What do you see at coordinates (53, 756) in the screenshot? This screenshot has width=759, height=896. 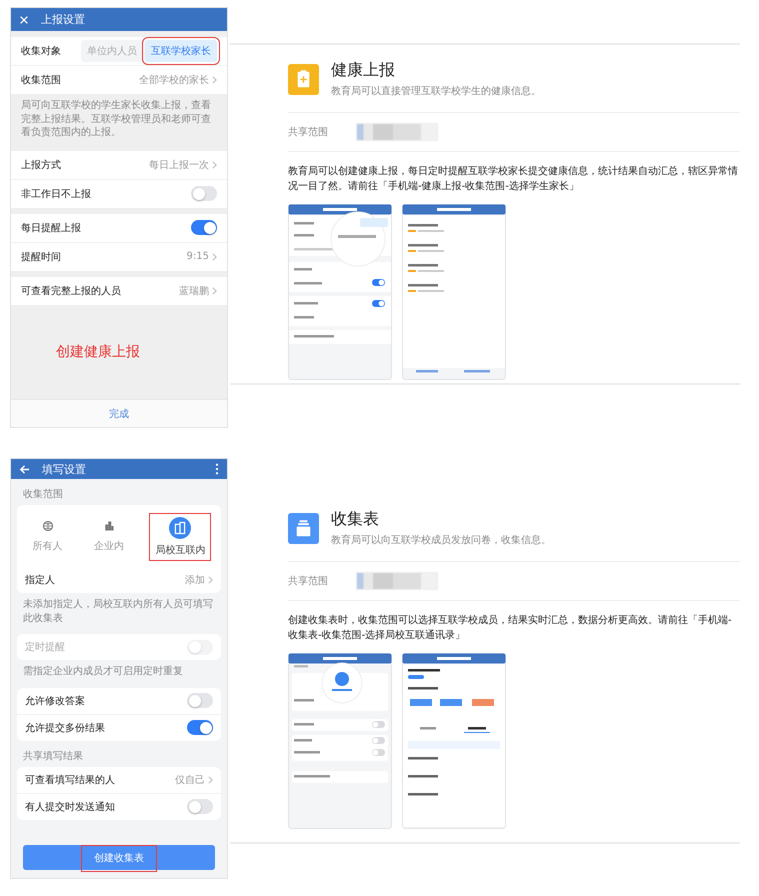 I see `section-label: 共享填写结果` at bounding box center [53, 756].